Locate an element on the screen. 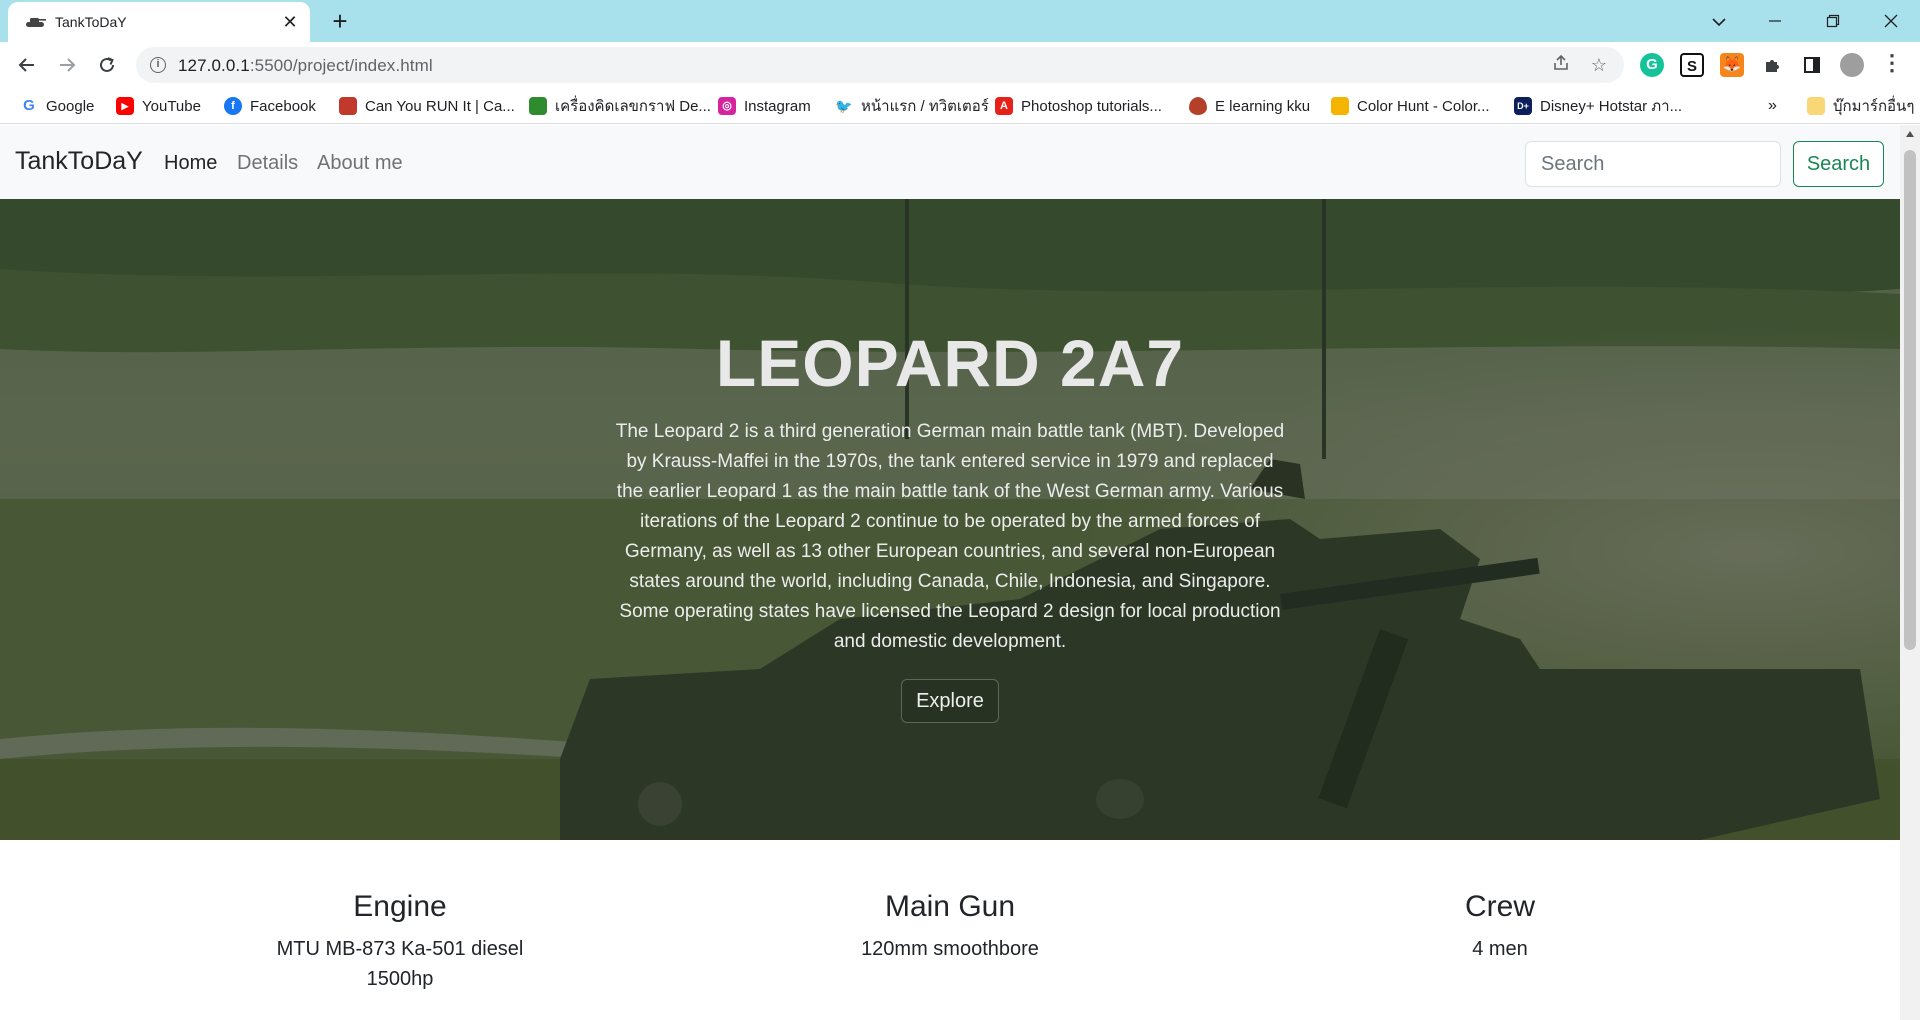 The width and height of the screenshot is (1920, 1020). bookmark-star-icon: ☆ is located at coordinates (1599, 65).